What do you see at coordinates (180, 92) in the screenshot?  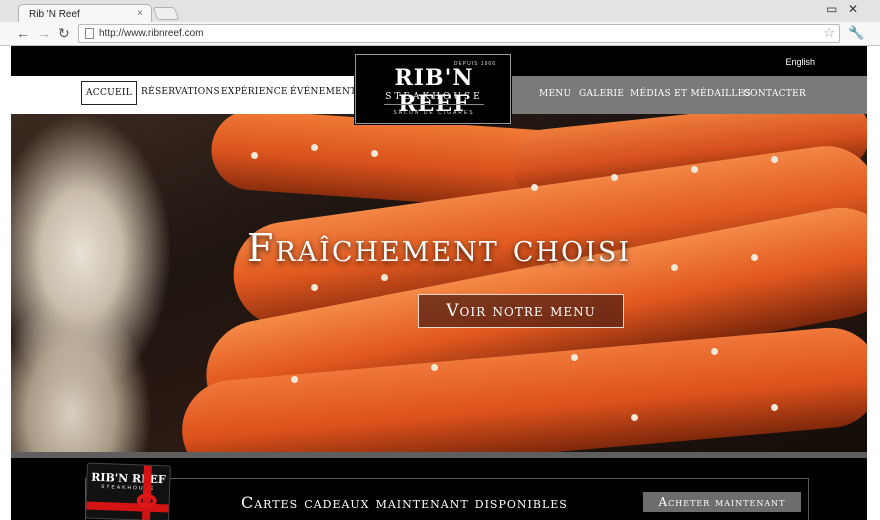 I see `nav-reservations: Réservations` at bounding box center [180, 92].